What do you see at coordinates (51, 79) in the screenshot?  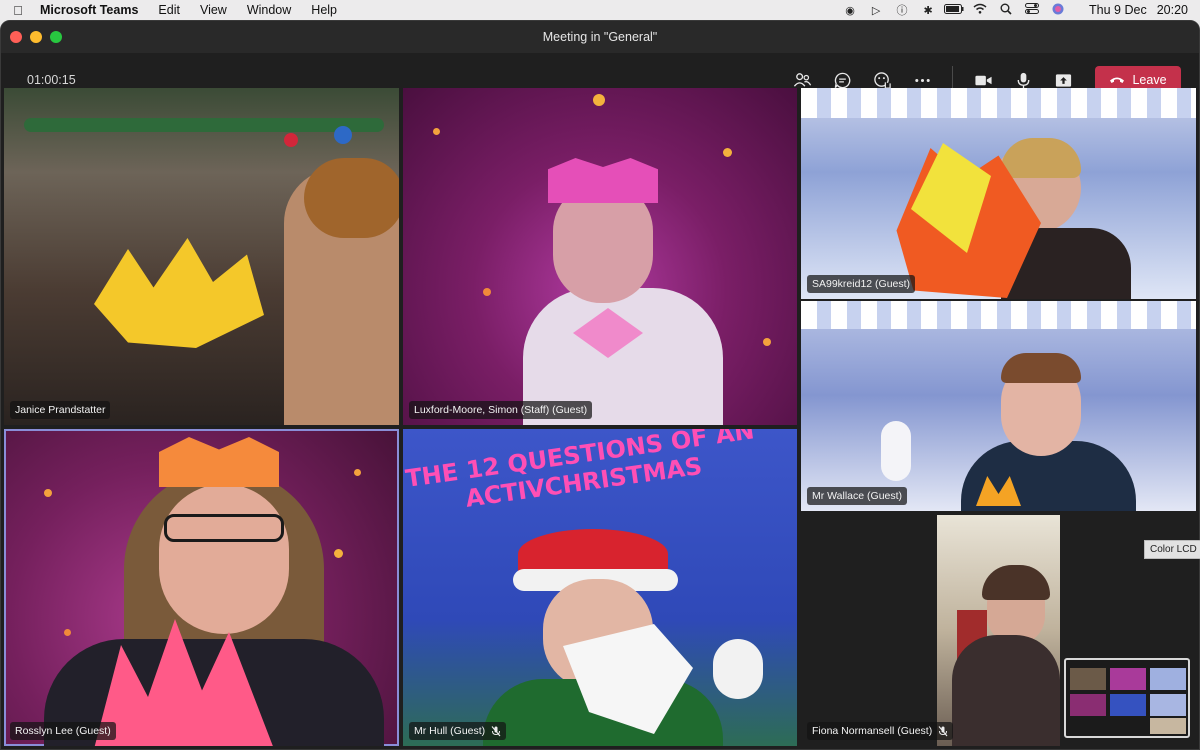 I see `meeting-timer: 01:00:15` at bounding box center [51, 79].